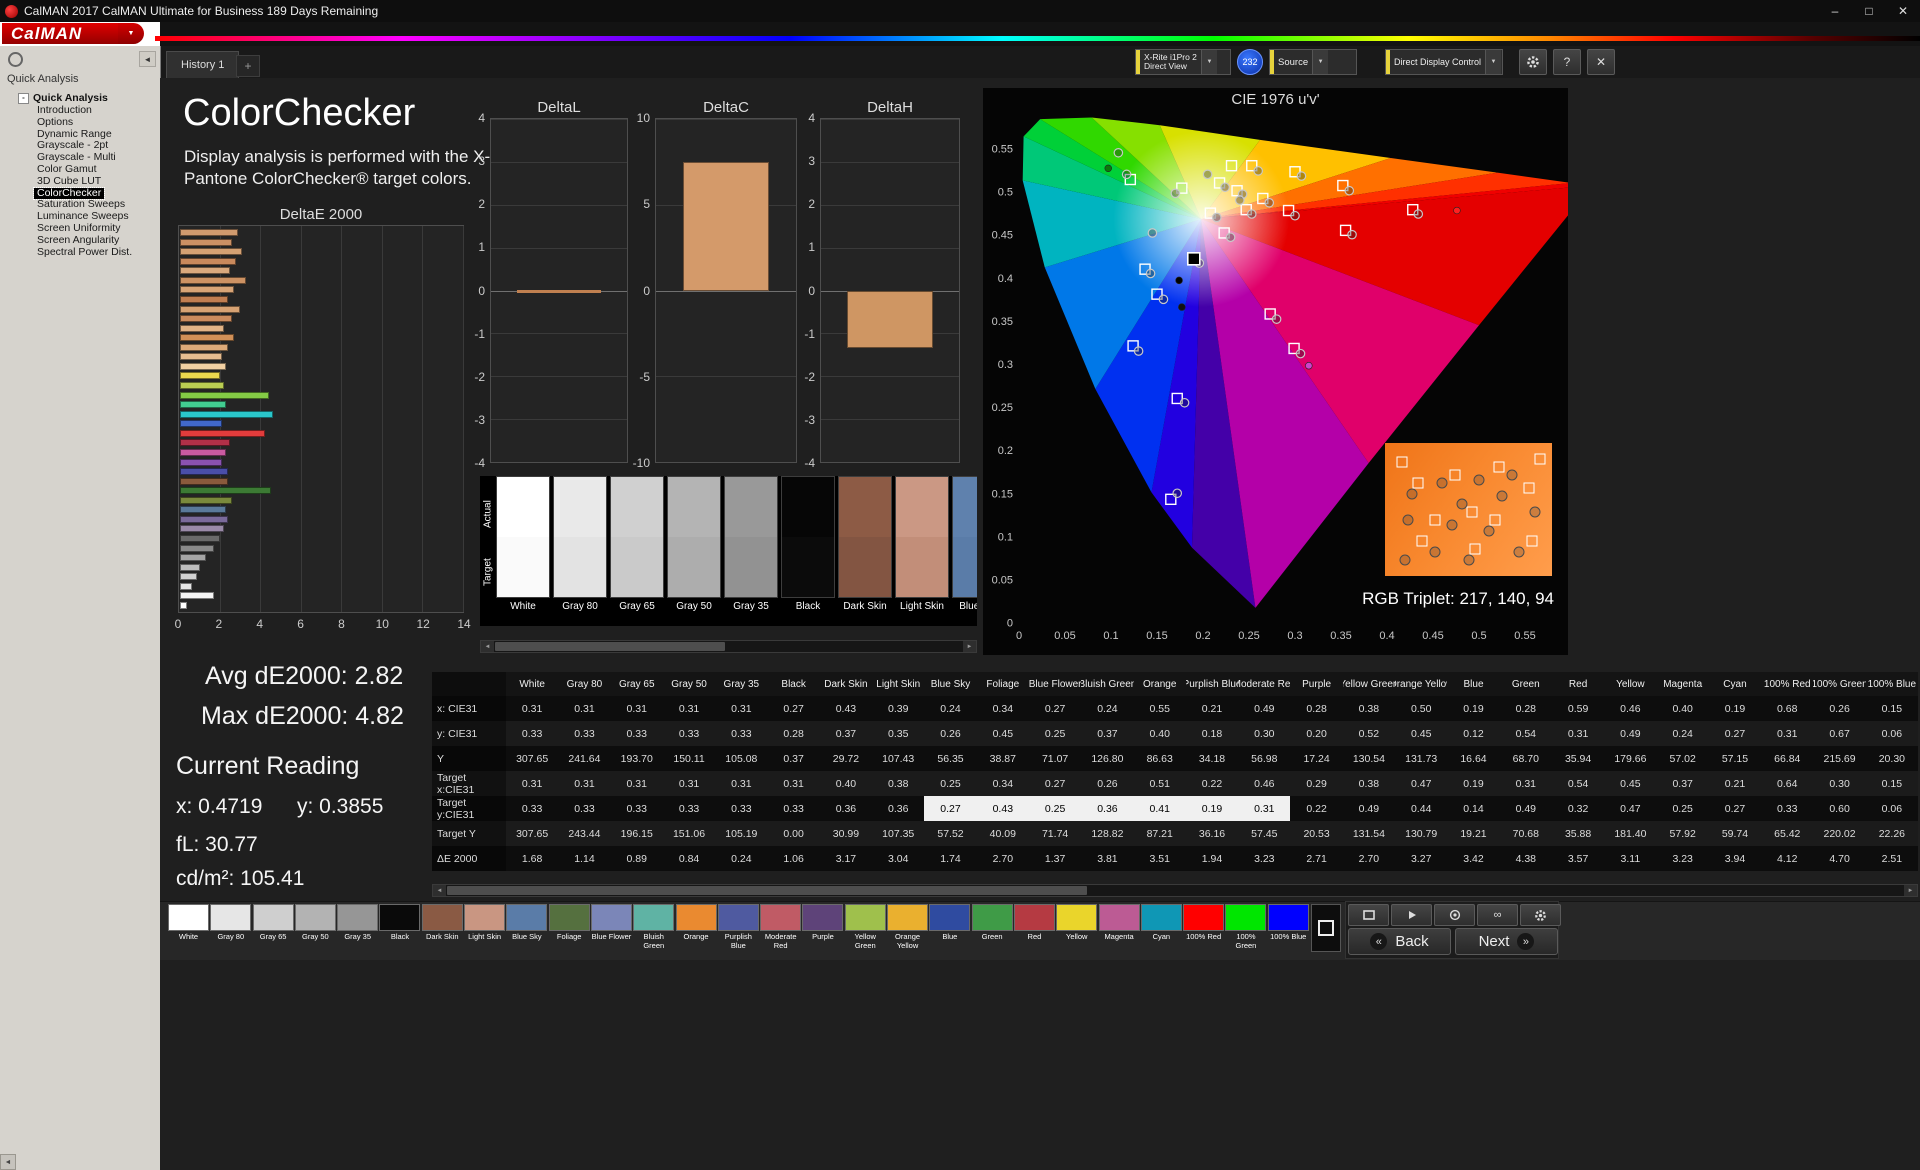 Image resolution: width=1920 pixels, height=1170 pixels. I want to click on patch-gray-50: Gray 50, so click(315, 927).